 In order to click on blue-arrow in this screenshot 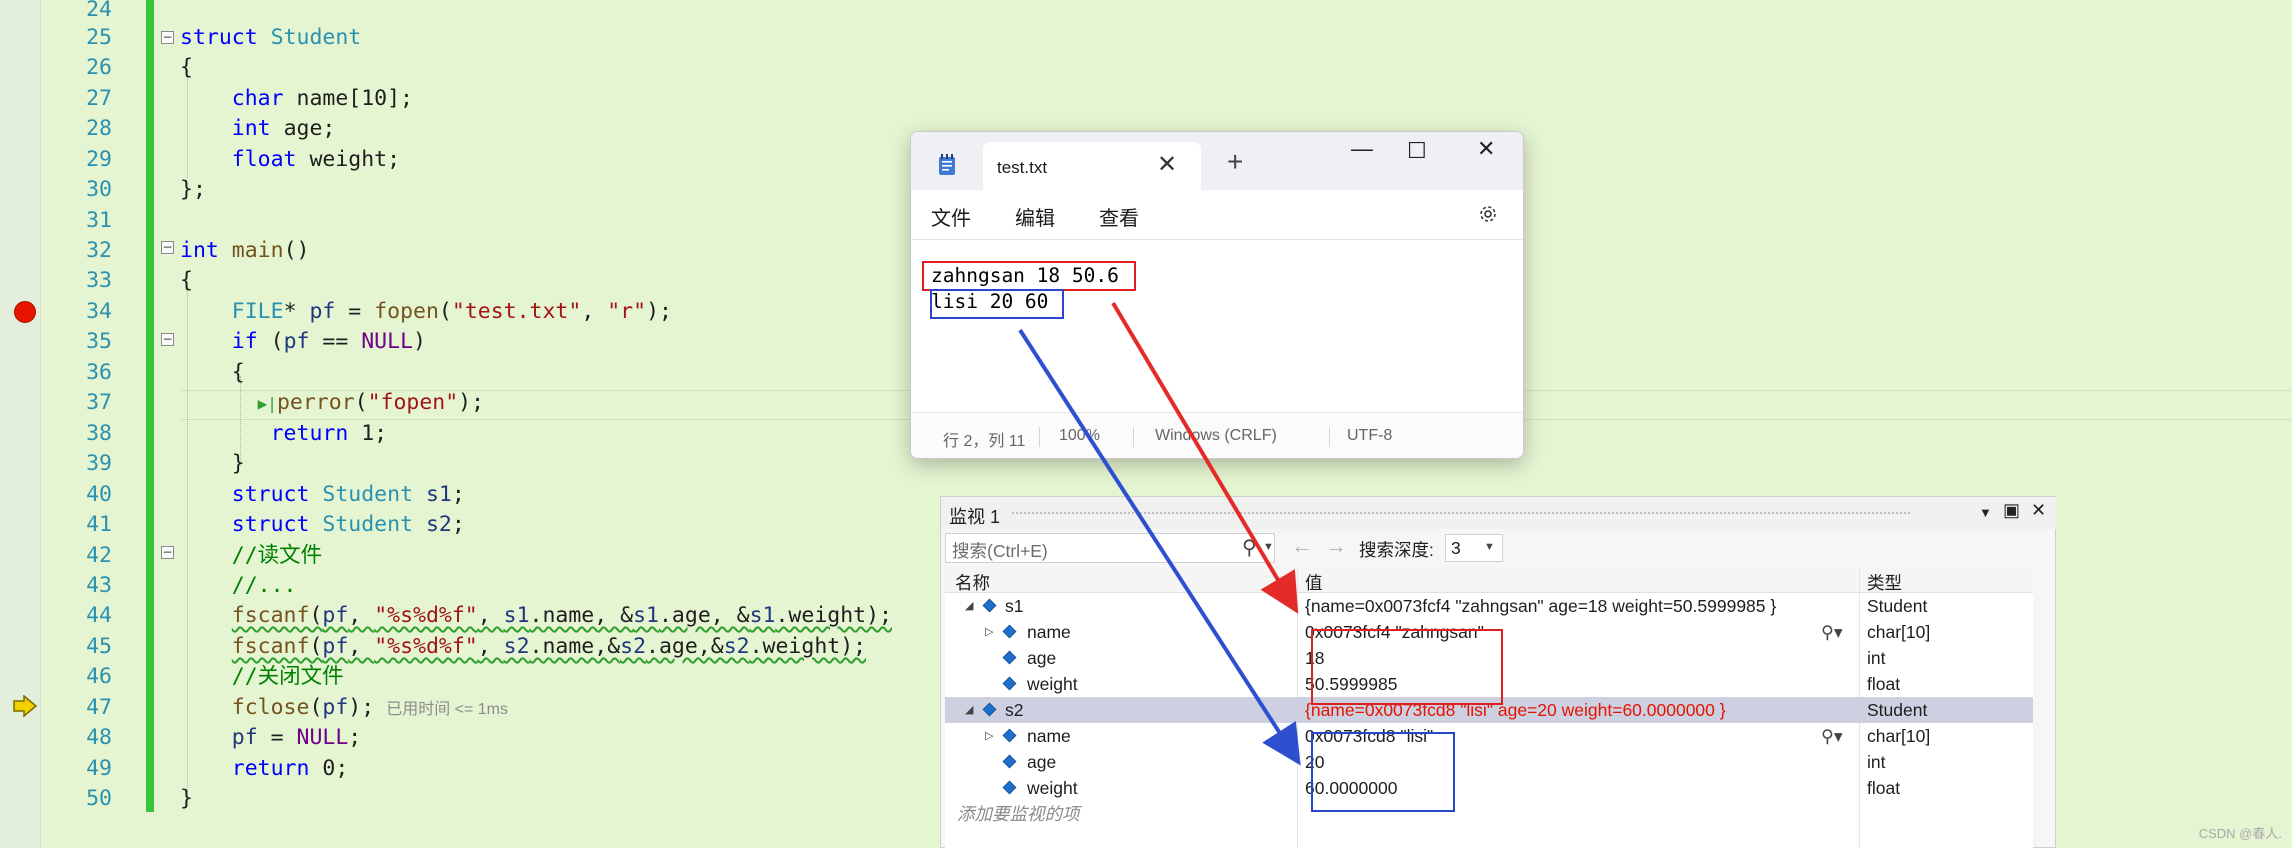, I will do `click(1159, 547)`.